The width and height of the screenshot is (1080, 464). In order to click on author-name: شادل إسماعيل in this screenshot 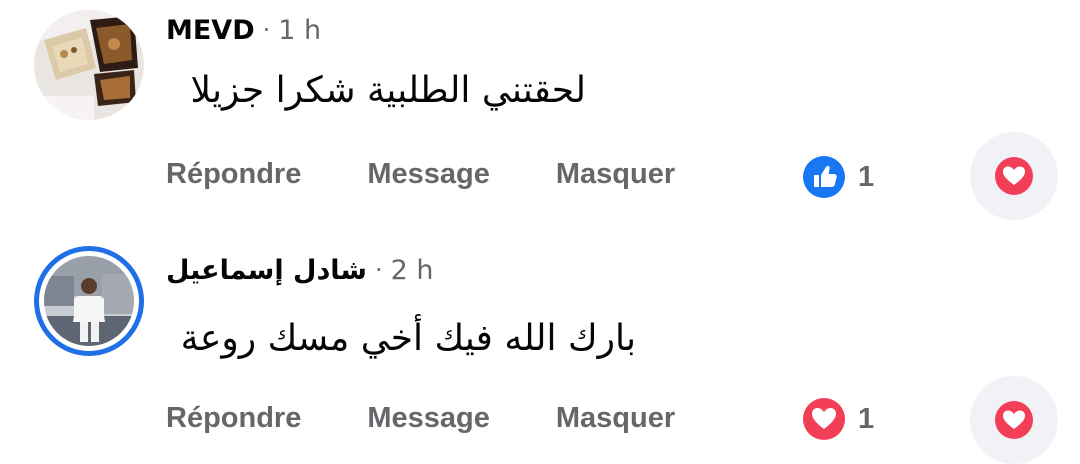, I will do `click(266, 270)`.